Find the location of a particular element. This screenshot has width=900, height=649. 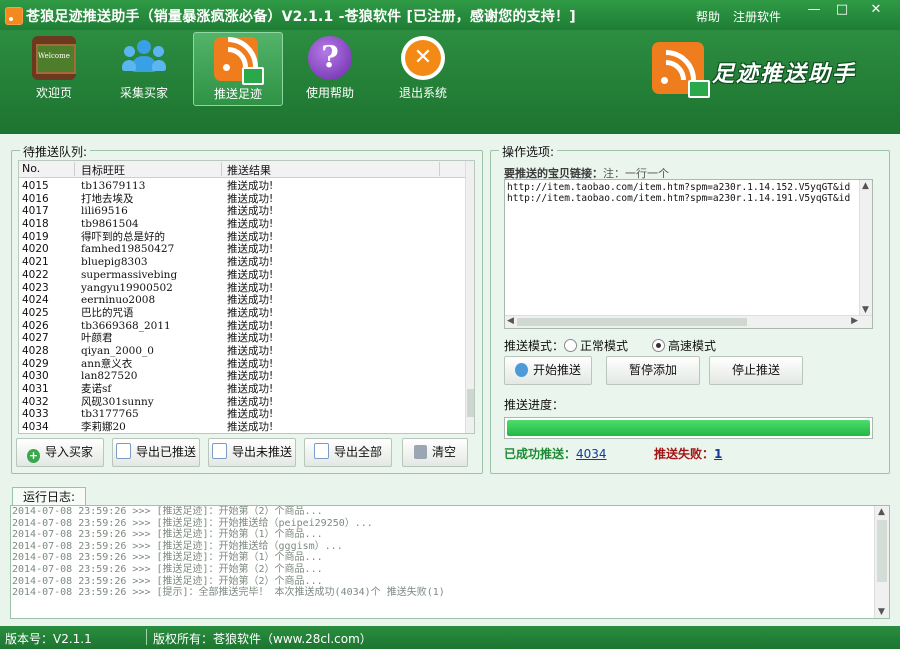

pause-add-label: 暂停添加 is located at coordinates (652, 370).